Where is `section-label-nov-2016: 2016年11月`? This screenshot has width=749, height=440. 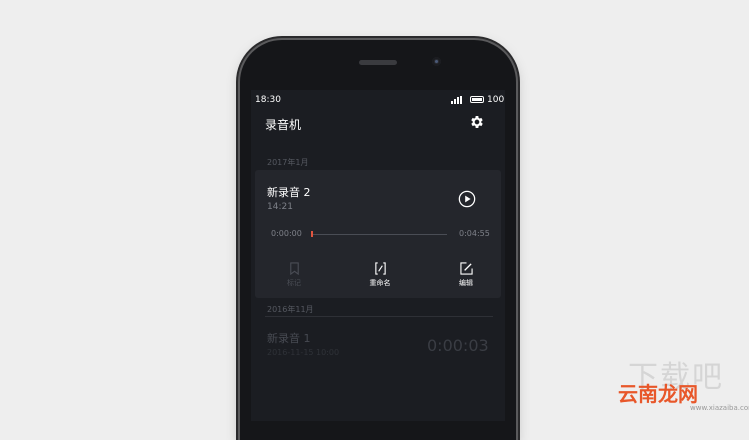
section-label-nov-2016: 2016年11月 is located at coordinates (290, 309).